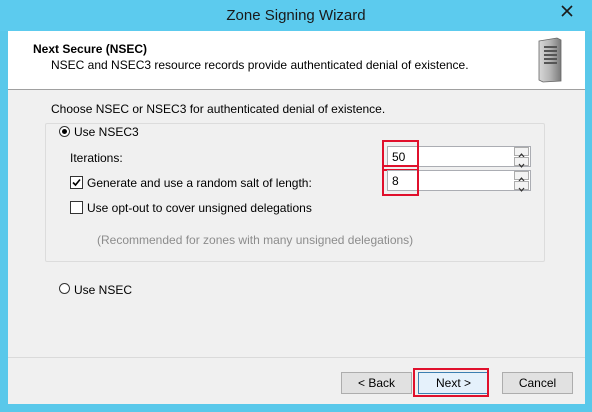 The width and height of the screenshot is (592, 412). What do you see at coordinates (521, 162) in the screenshot?
I see `iterations-down-button` at bounding box center [521, 162].